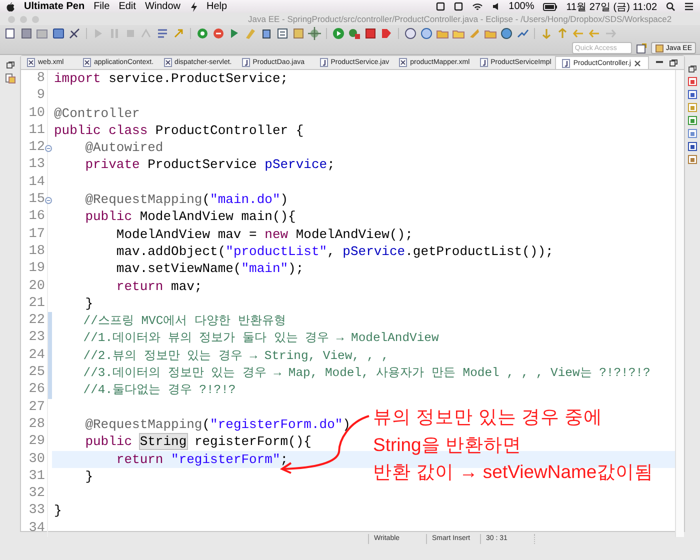  Describe the element at coordinates (36, 528) in the screenshot. I see `line-number: 34` at that location.